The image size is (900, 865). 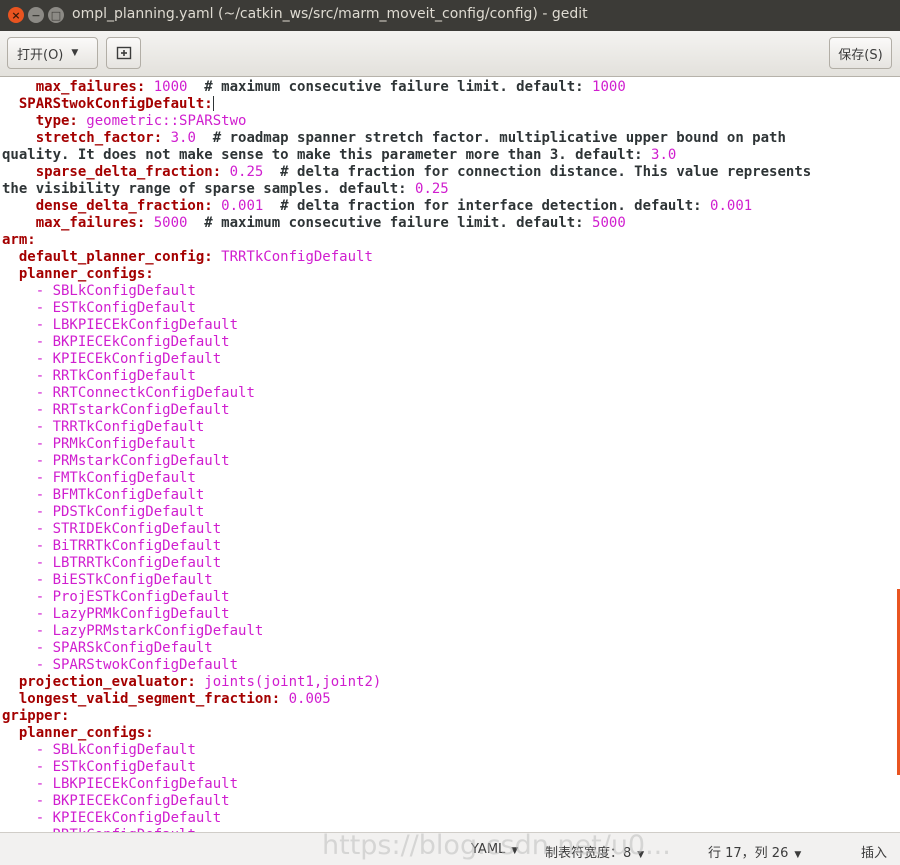 I want to click on yaml-value: 0.25, so click(x=242, y=172).